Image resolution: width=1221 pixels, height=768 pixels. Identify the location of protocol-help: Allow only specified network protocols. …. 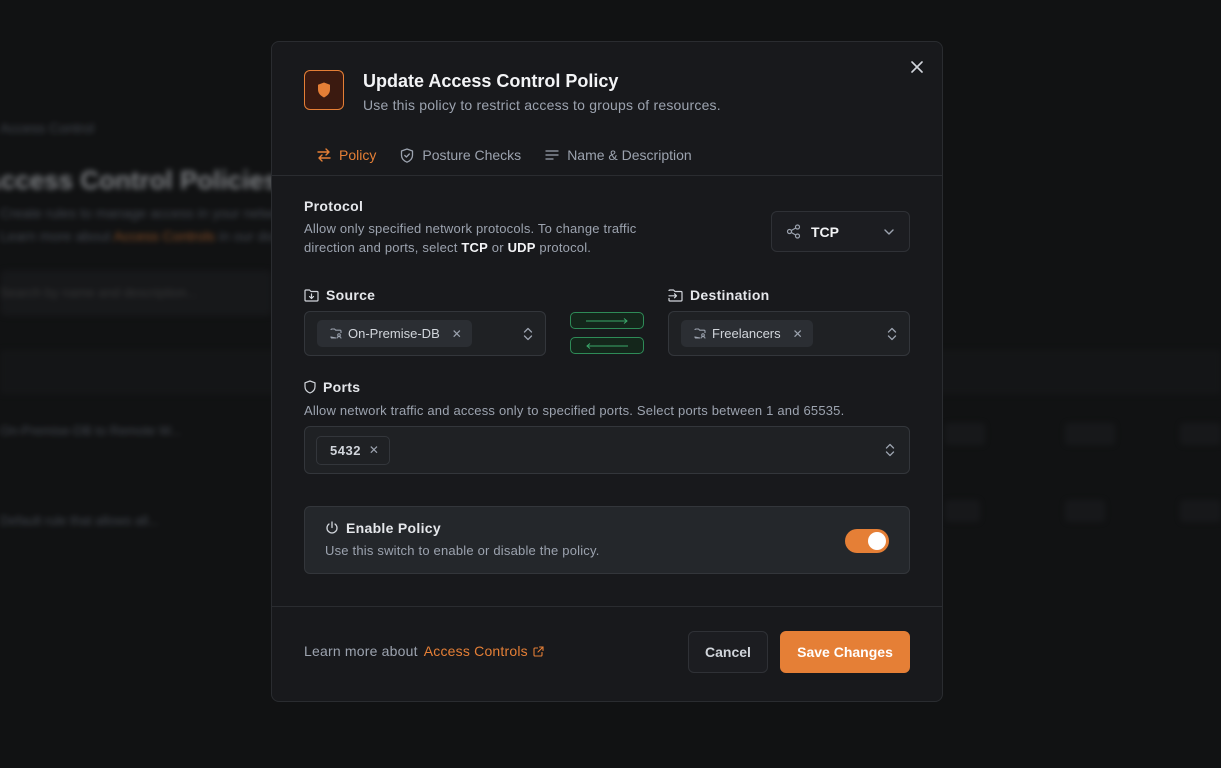
(470, 238).